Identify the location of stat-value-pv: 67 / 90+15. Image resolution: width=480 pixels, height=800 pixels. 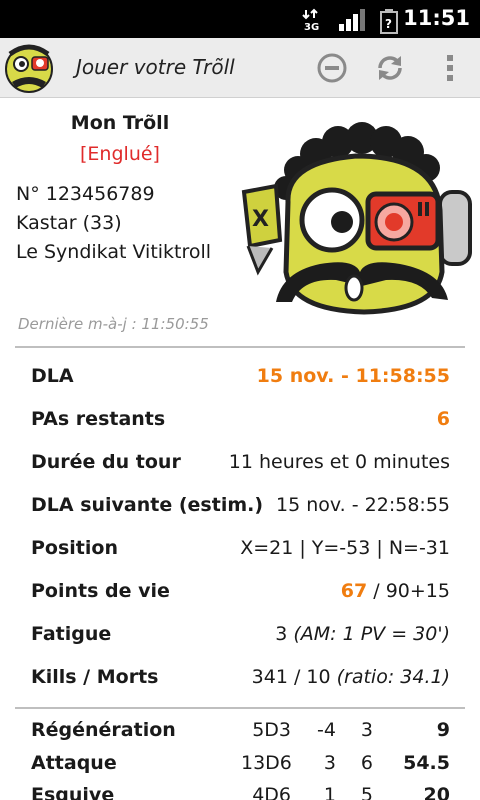
(395, 591).